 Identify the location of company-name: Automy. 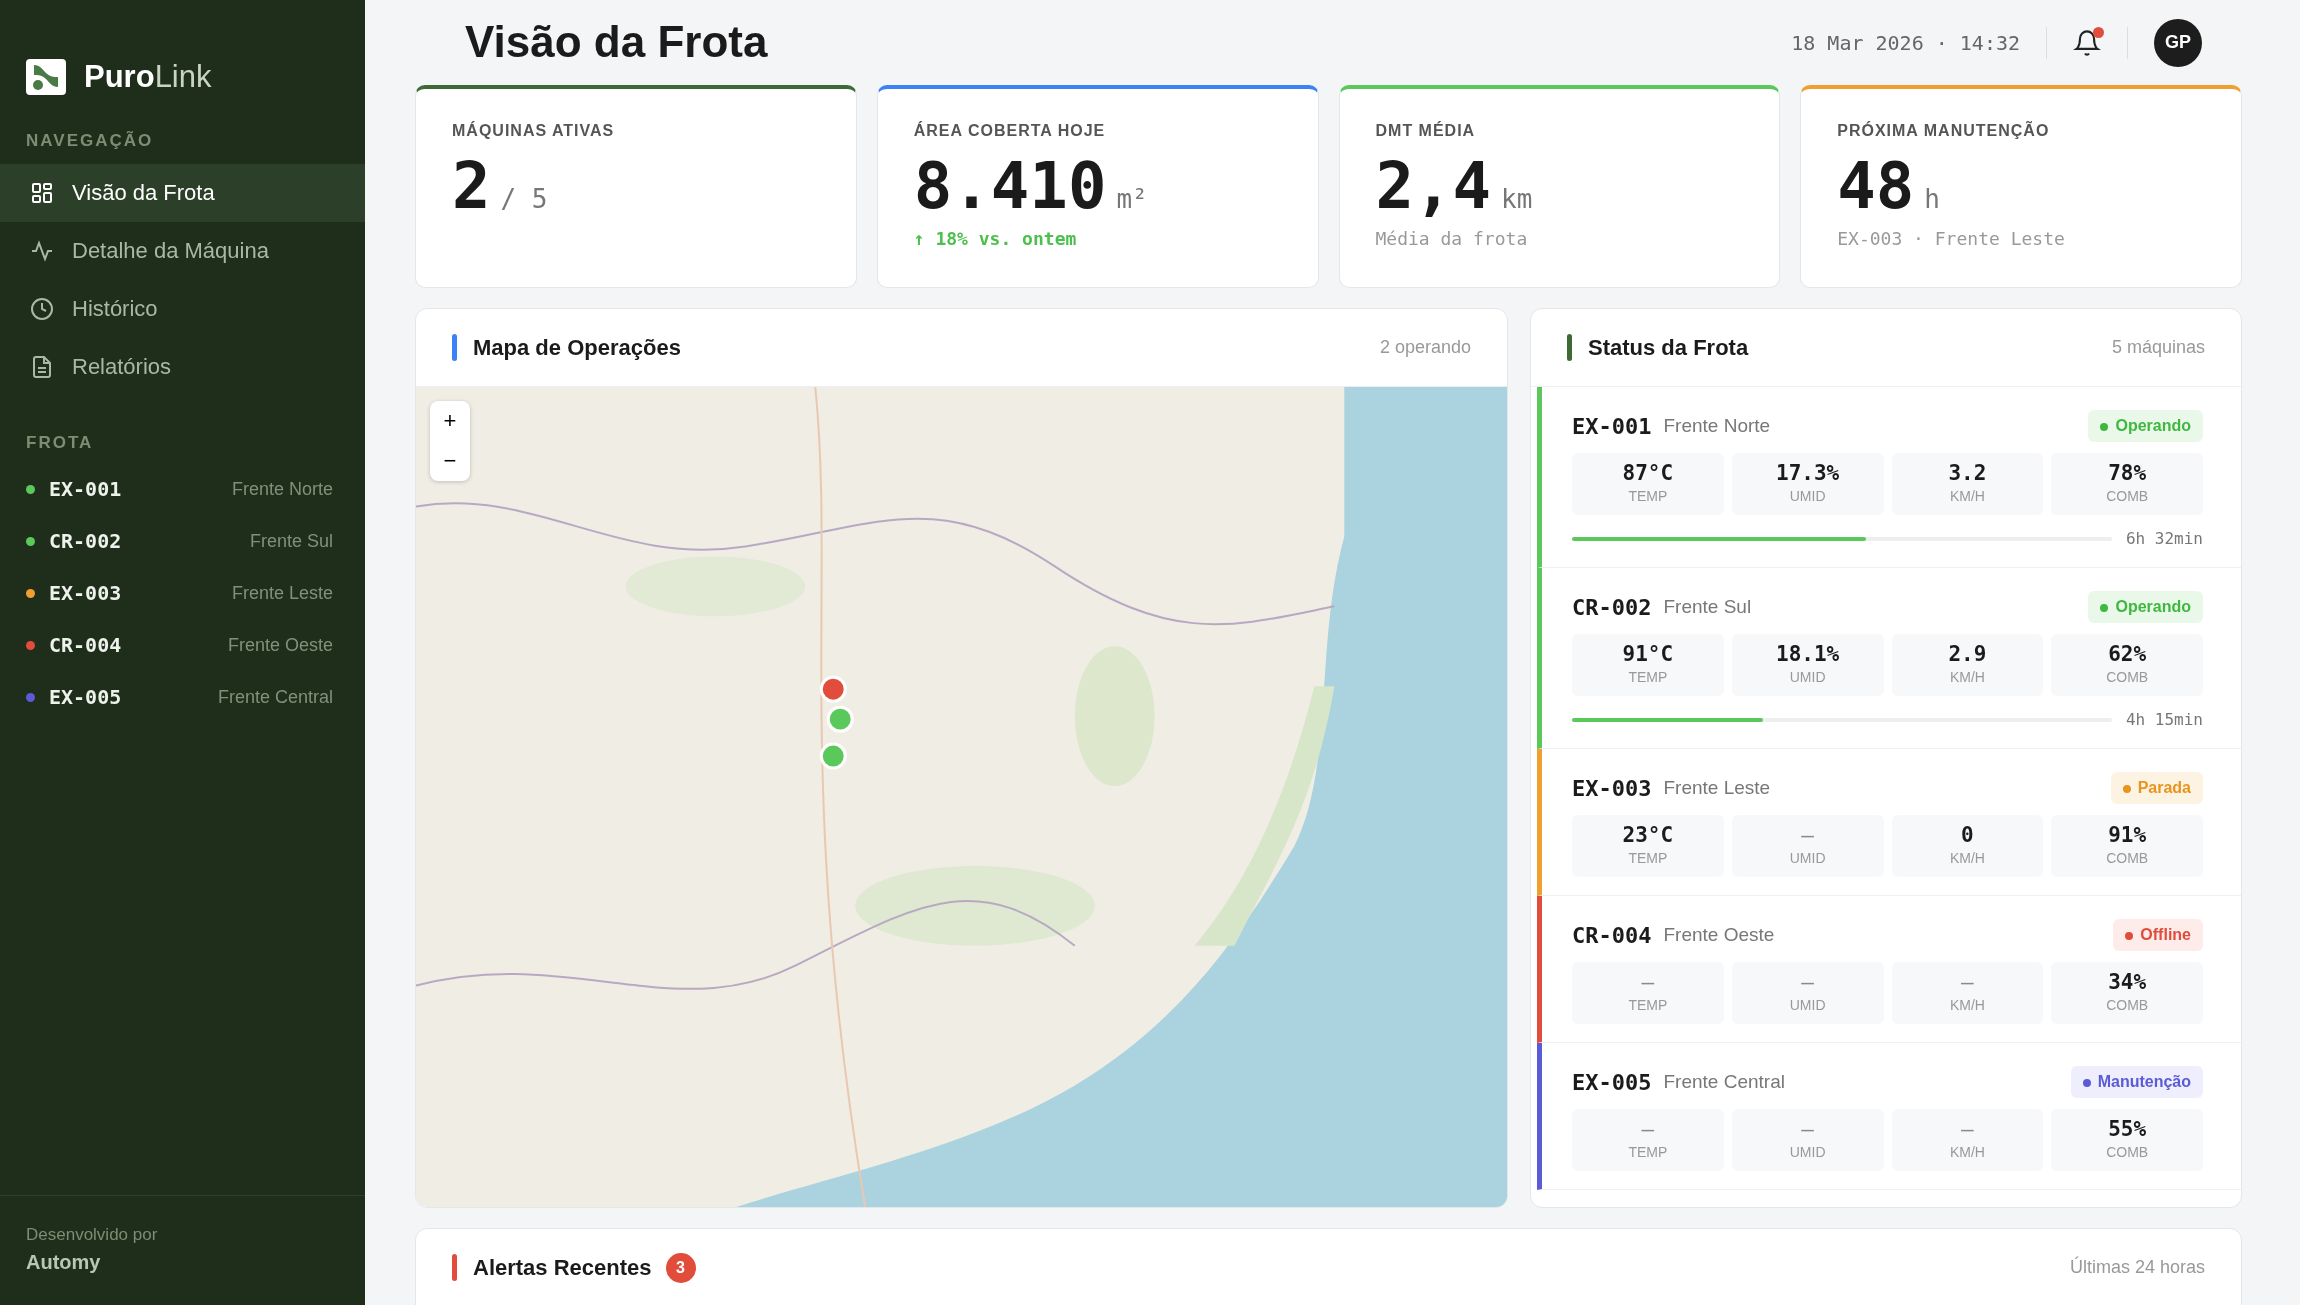
(64, 1262).